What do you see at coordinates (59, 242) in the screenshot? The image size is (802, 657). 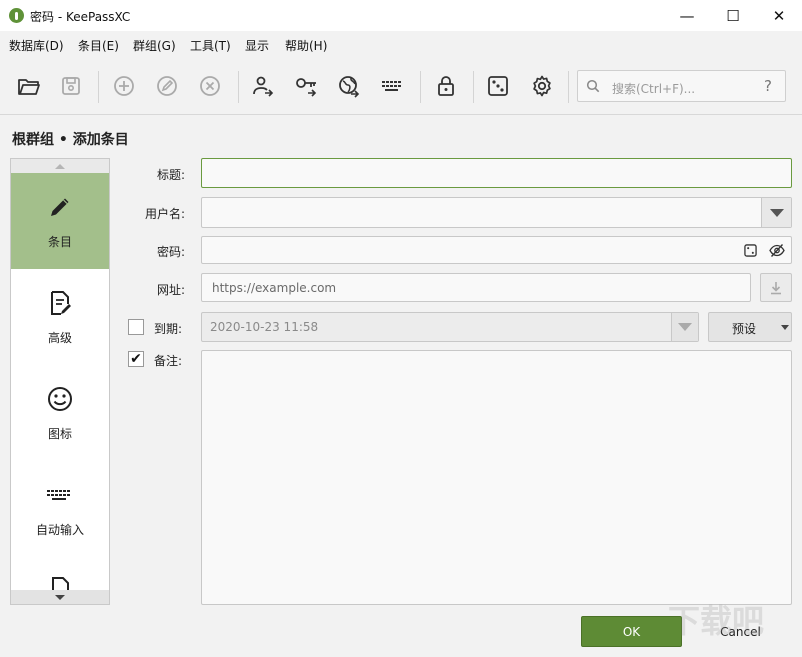 I see `category-label: 条目` at bounding box center [59, 242].